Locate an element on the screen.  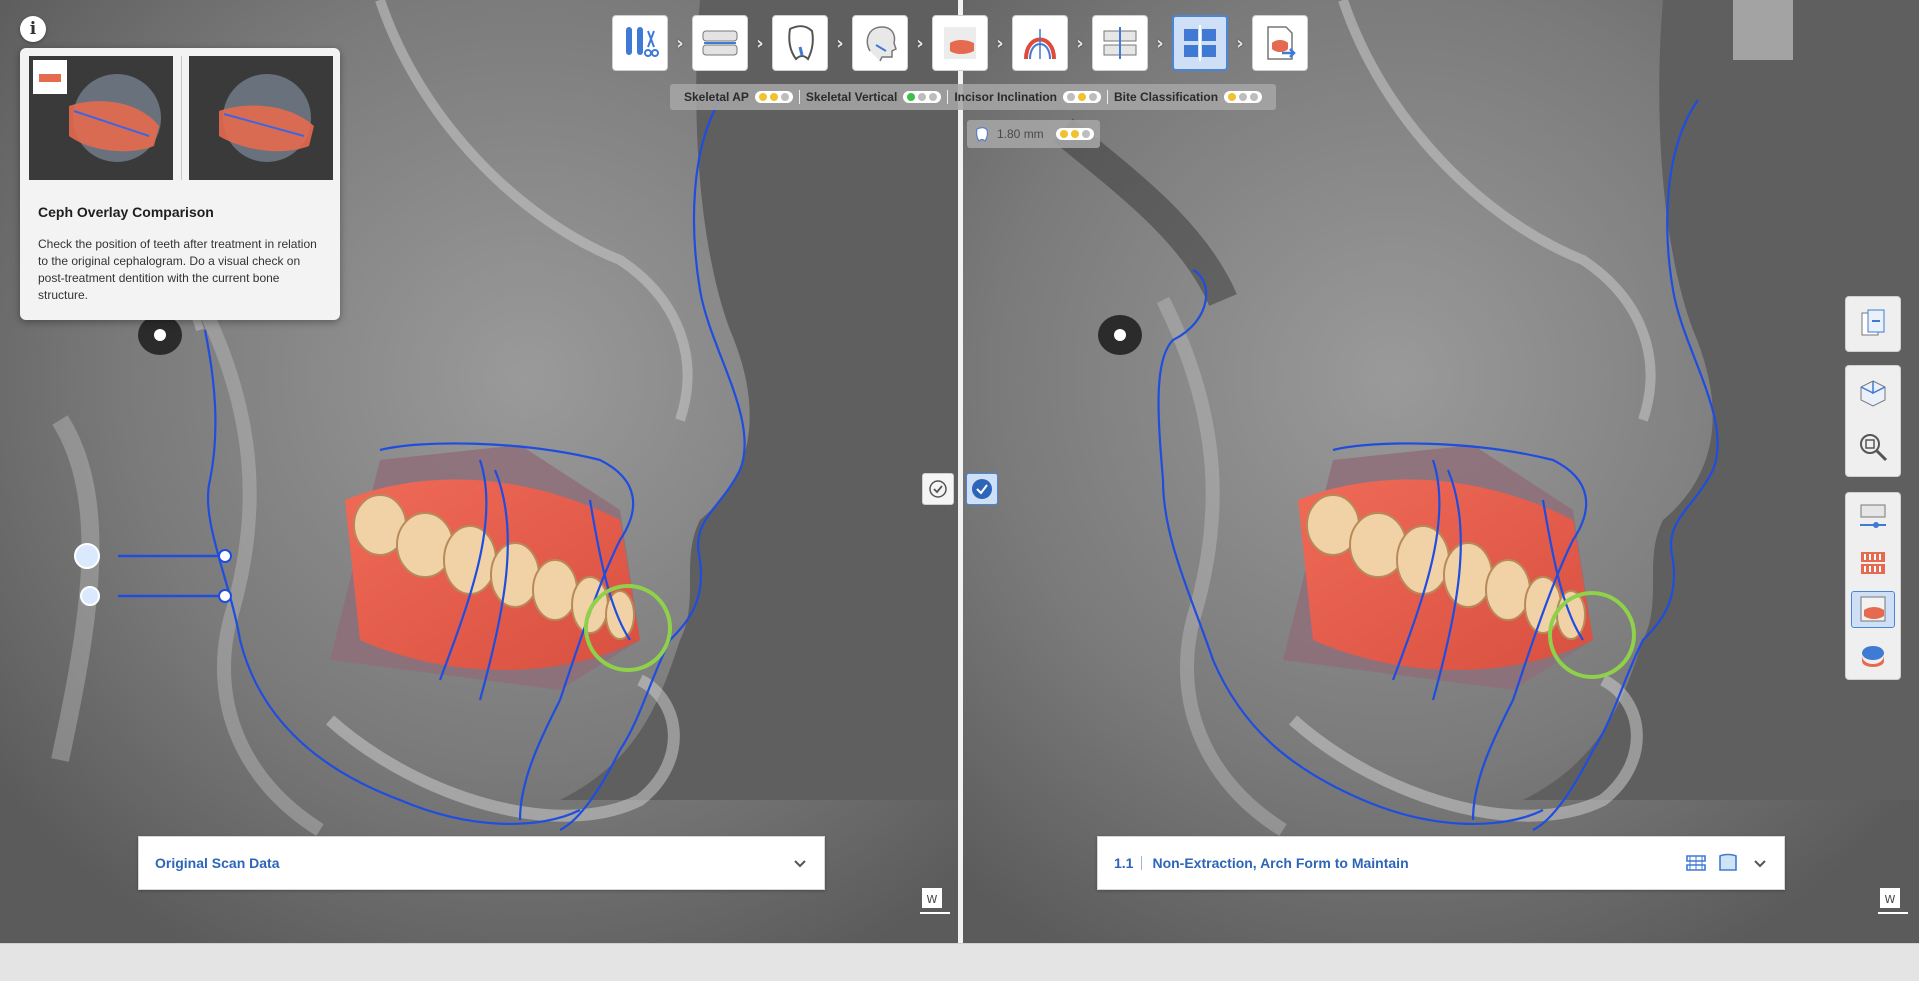
setup-icon is located at coordinates (642, 42).